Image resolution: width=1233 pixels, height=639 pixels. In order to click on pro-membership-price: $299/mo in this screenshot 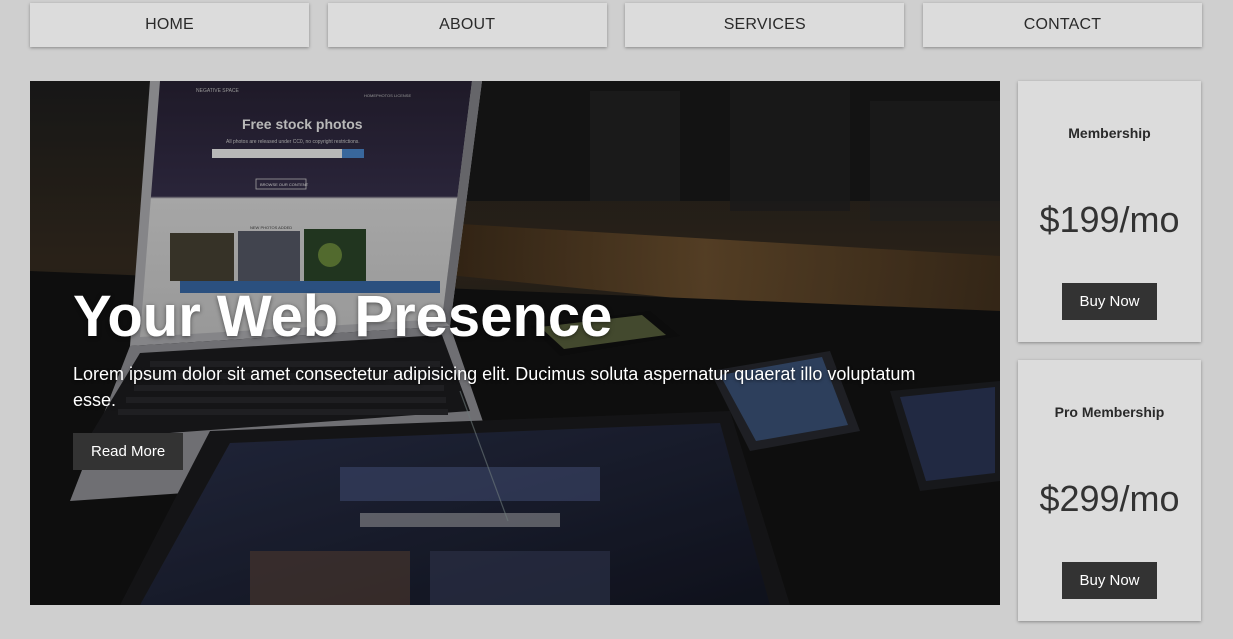, I will do `click(1109, 498)`.